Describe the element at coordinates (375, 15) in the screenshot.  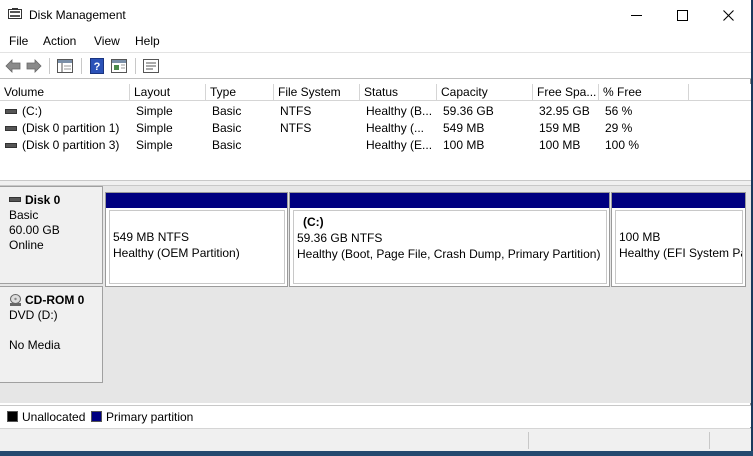
I see `title-bar: Disk Management` at that location.